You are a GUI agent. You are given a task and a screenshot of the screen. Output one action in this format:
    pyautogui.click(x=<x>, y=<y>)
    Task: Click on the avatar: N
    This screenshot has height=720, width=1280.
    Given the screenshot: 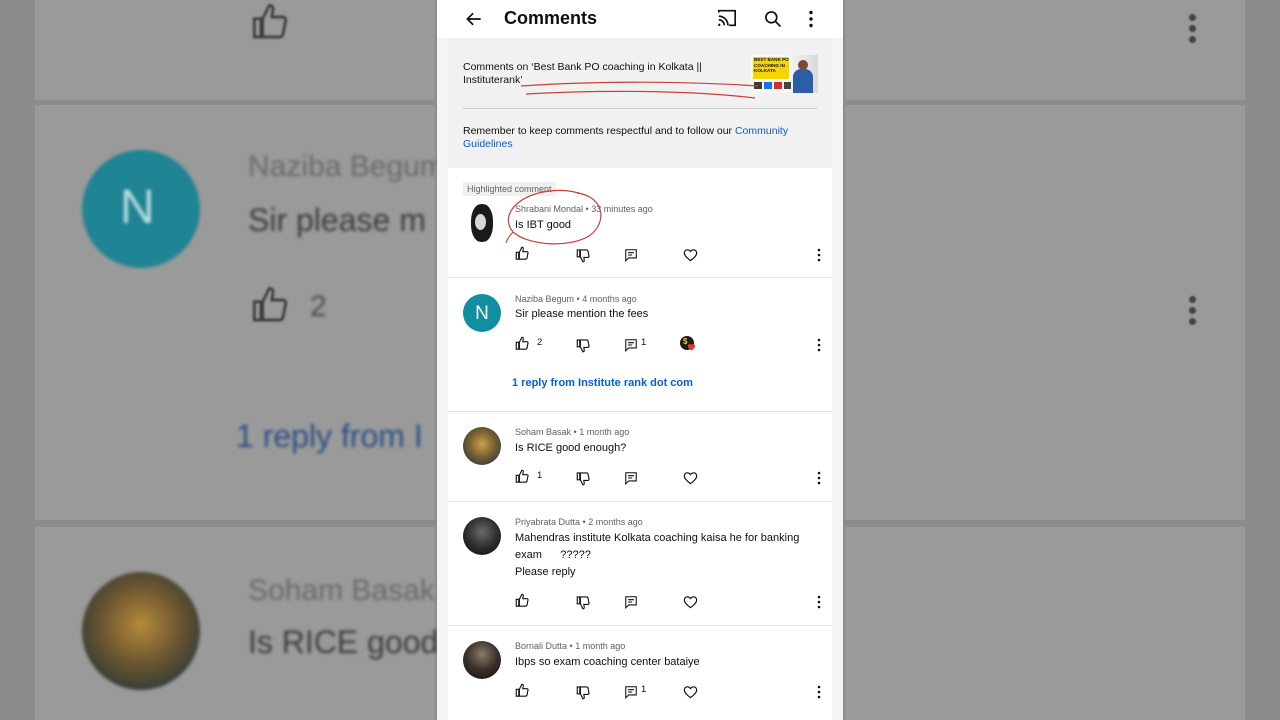 What is the action you would take?
    pyautogui.click(x=482, y=313)
    